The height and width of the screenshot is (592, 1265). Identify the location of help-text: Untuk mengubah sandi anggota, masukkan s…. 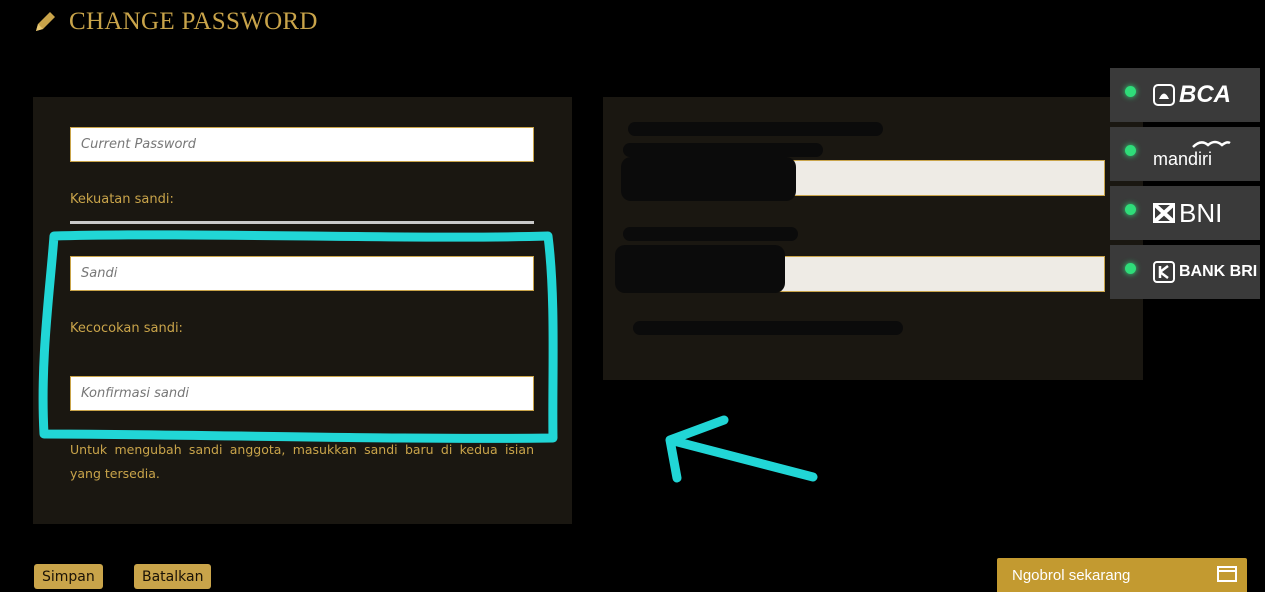
(302, 461).